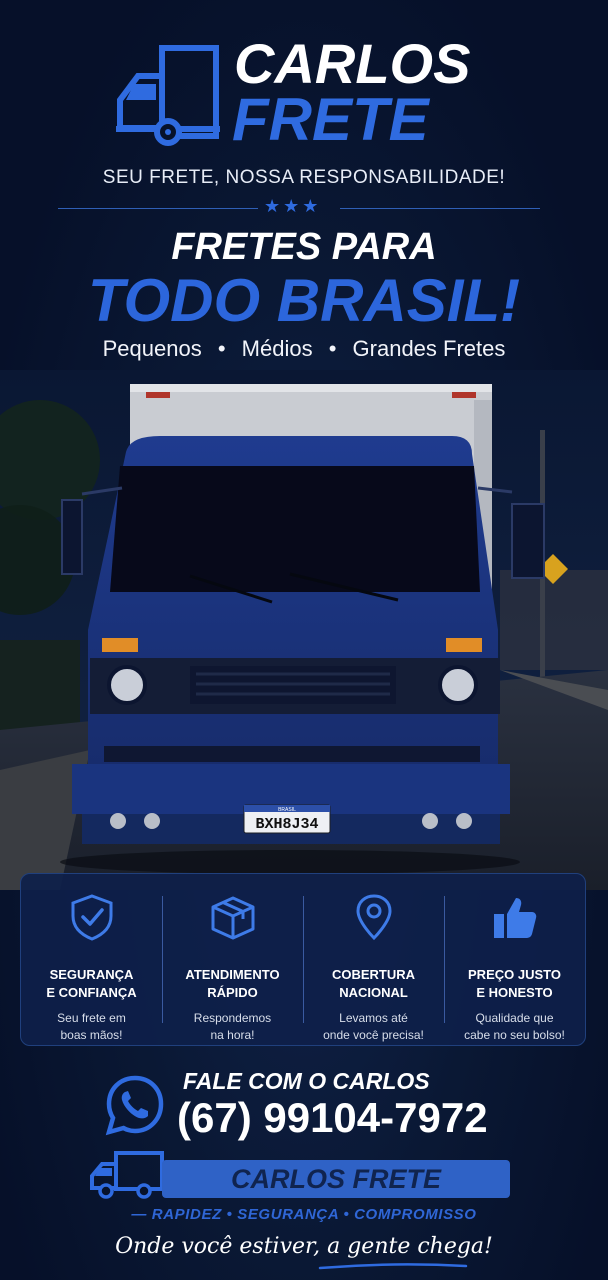 Image resolution: width=608 pixels, height=1280 pixels. What do you see at coordinates (304, 177) in the screenshot?
I see `tagline: SEU FRETE, NOSSA RESPONSABILIDADE!` at bounding box center [304, 177].